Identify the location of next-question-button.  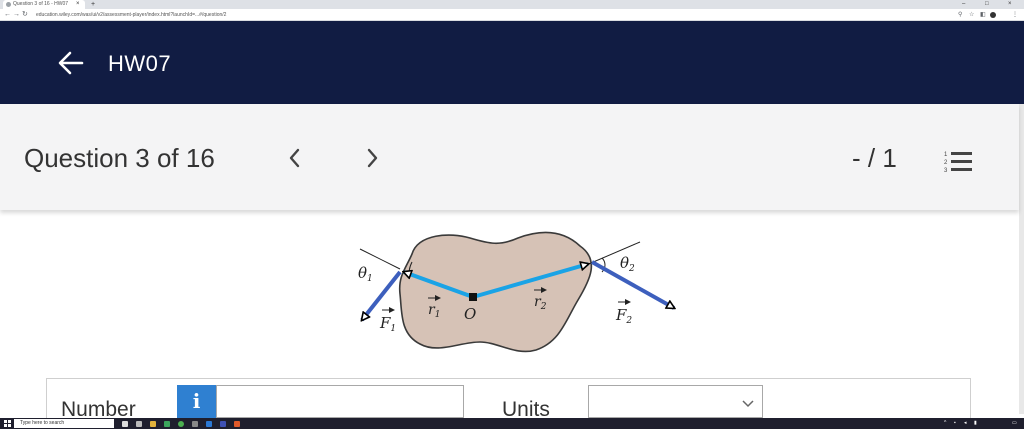
(372, 158).